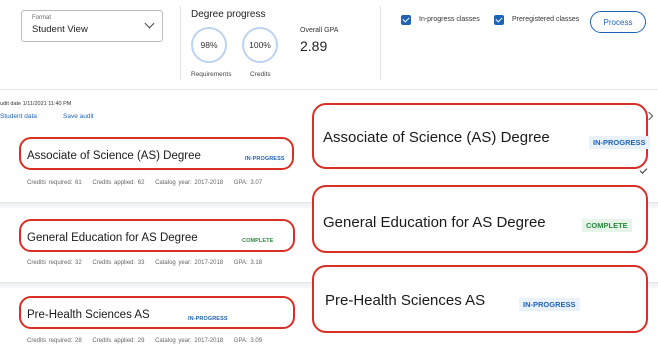 This screenshot has height=350, width=658. Describe the element at coordinates (211, 74) in the screenshot. I see `requirements-label: Requirements` at that location.